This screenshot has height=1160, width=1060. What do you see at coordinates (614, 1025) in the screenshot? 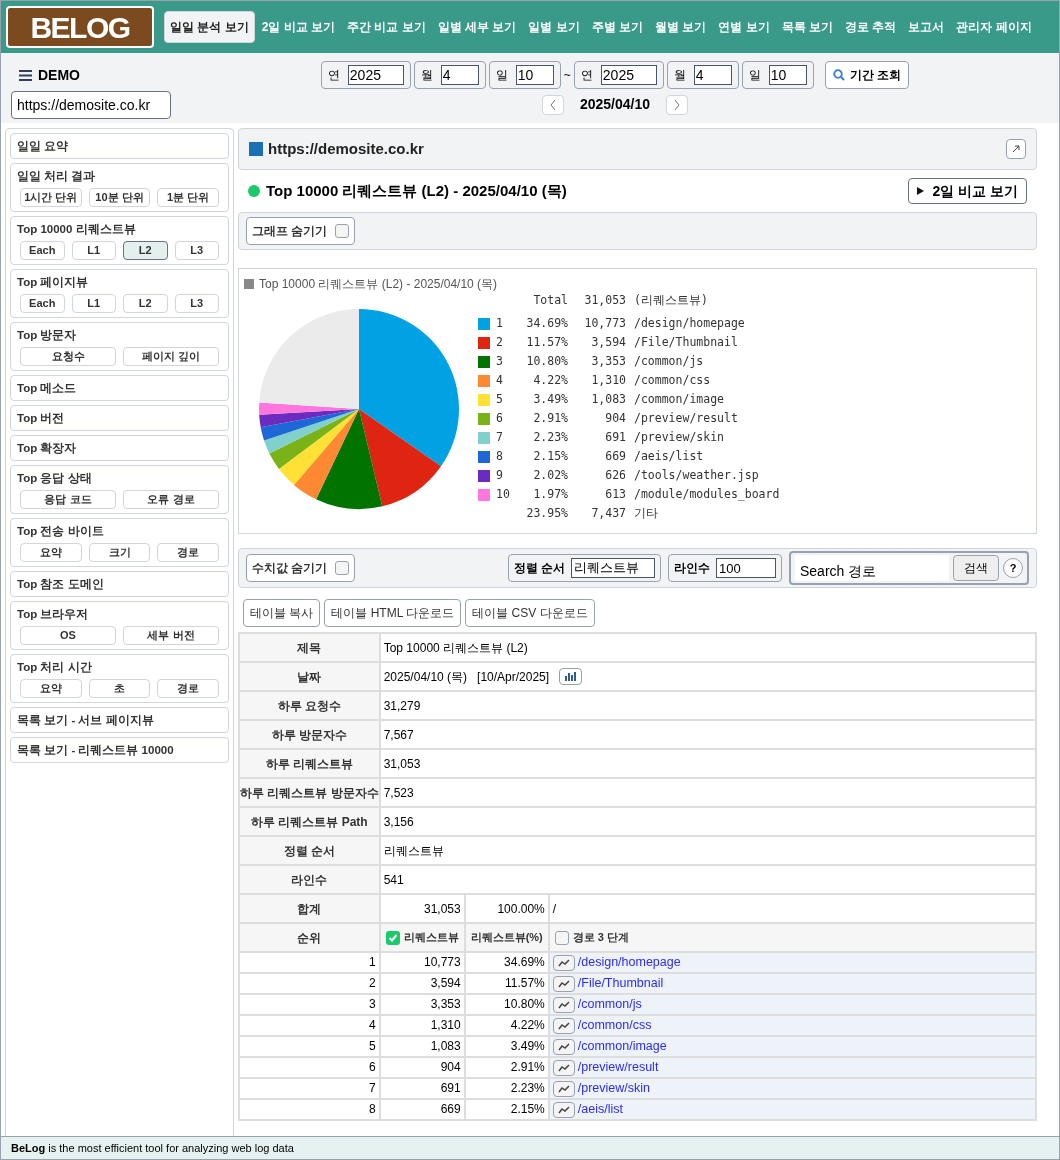
I see `path-link: /common/css` at bounding box center [614, 1025].